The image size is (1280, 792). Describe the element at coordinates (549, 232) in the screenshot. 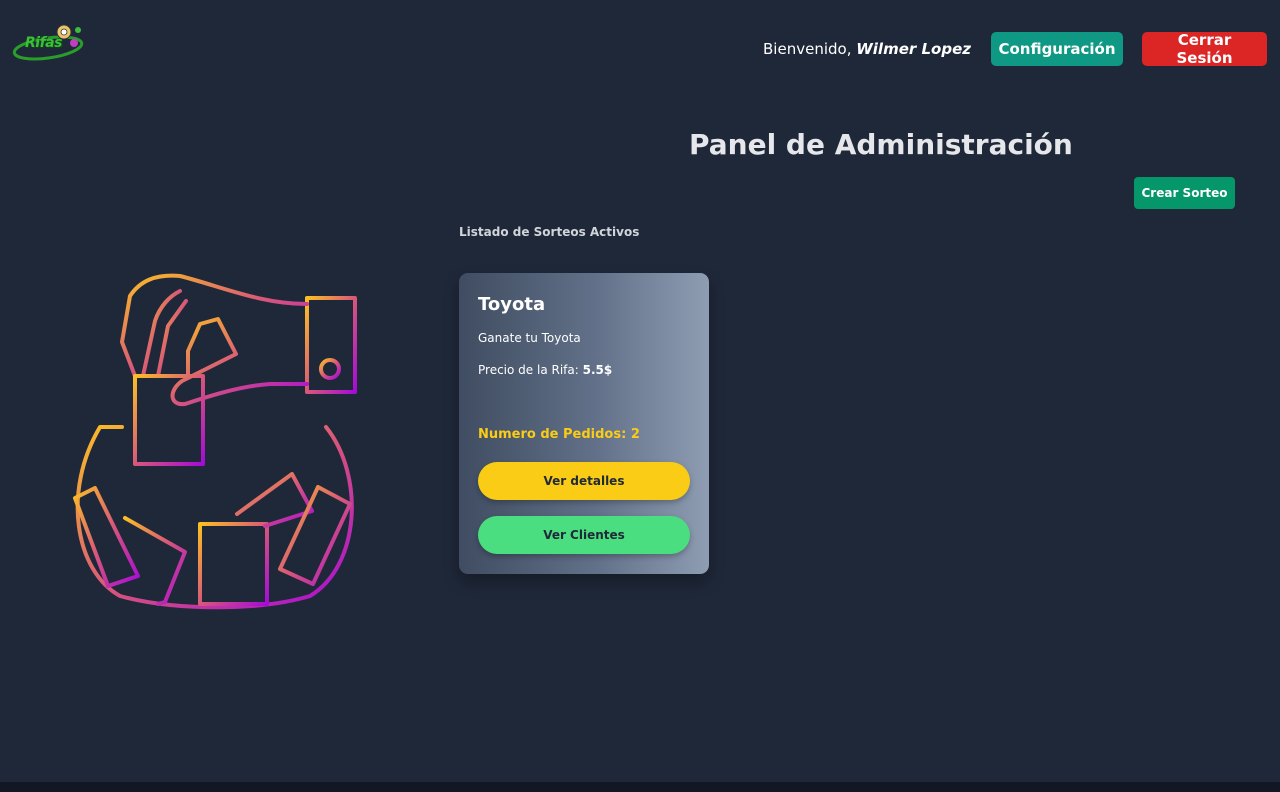

I see `section-label: Listado de Sorteos Activos` at that location.